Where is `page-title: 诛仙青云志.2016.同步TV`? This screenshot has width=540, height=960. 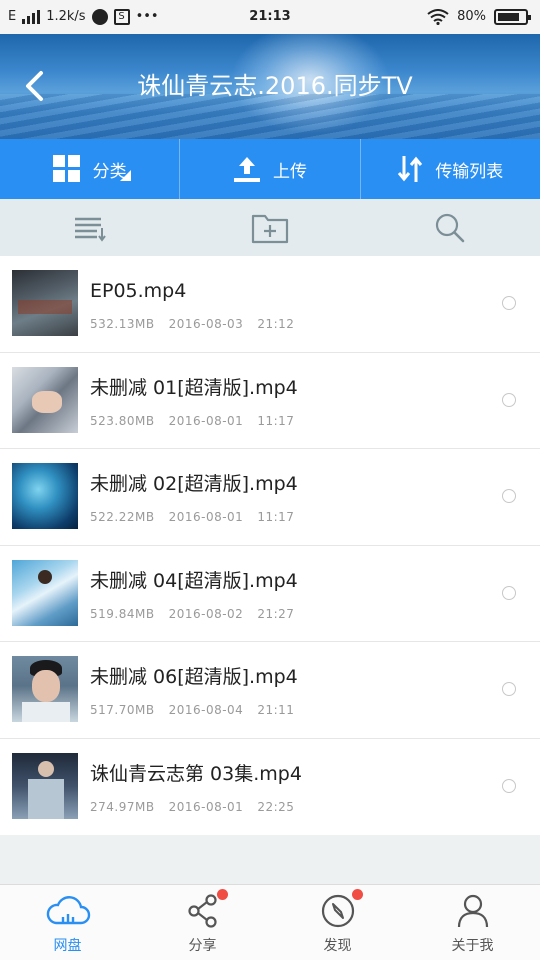 page-title: 诛仙青云志.2016.同步TV is located at coordinates (275, 86).